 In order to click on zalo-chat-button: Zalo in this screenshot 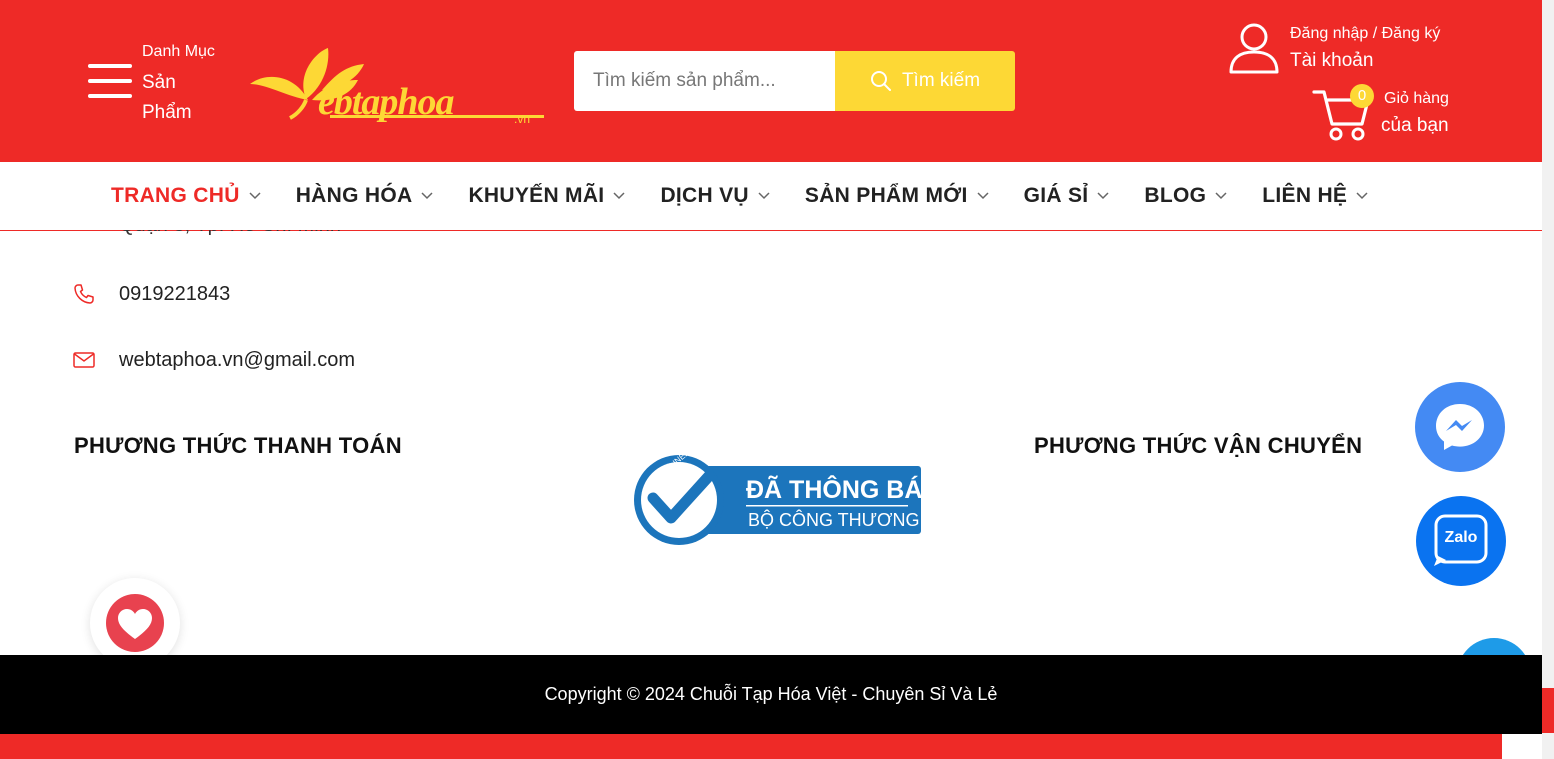, I will do `click(1461, 541)`.